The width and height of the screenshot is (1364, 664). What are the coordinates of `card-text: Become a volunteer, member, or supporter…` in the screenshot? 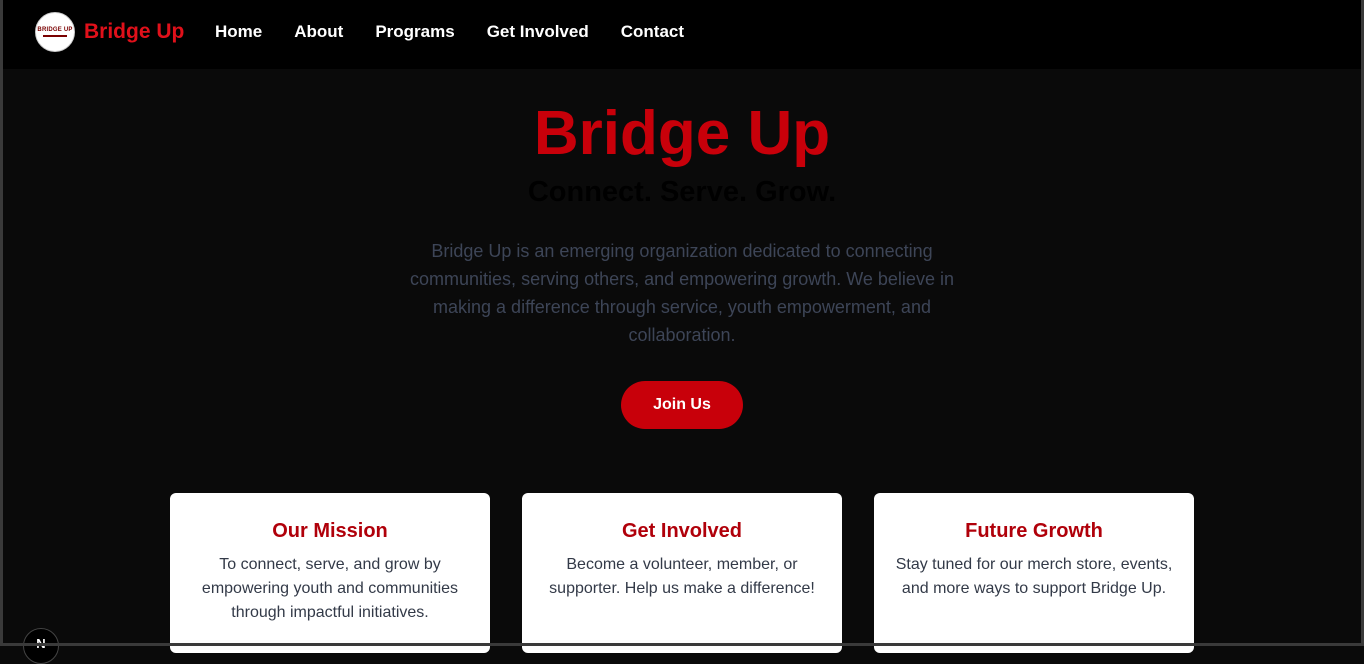 It's located at (682, 576).